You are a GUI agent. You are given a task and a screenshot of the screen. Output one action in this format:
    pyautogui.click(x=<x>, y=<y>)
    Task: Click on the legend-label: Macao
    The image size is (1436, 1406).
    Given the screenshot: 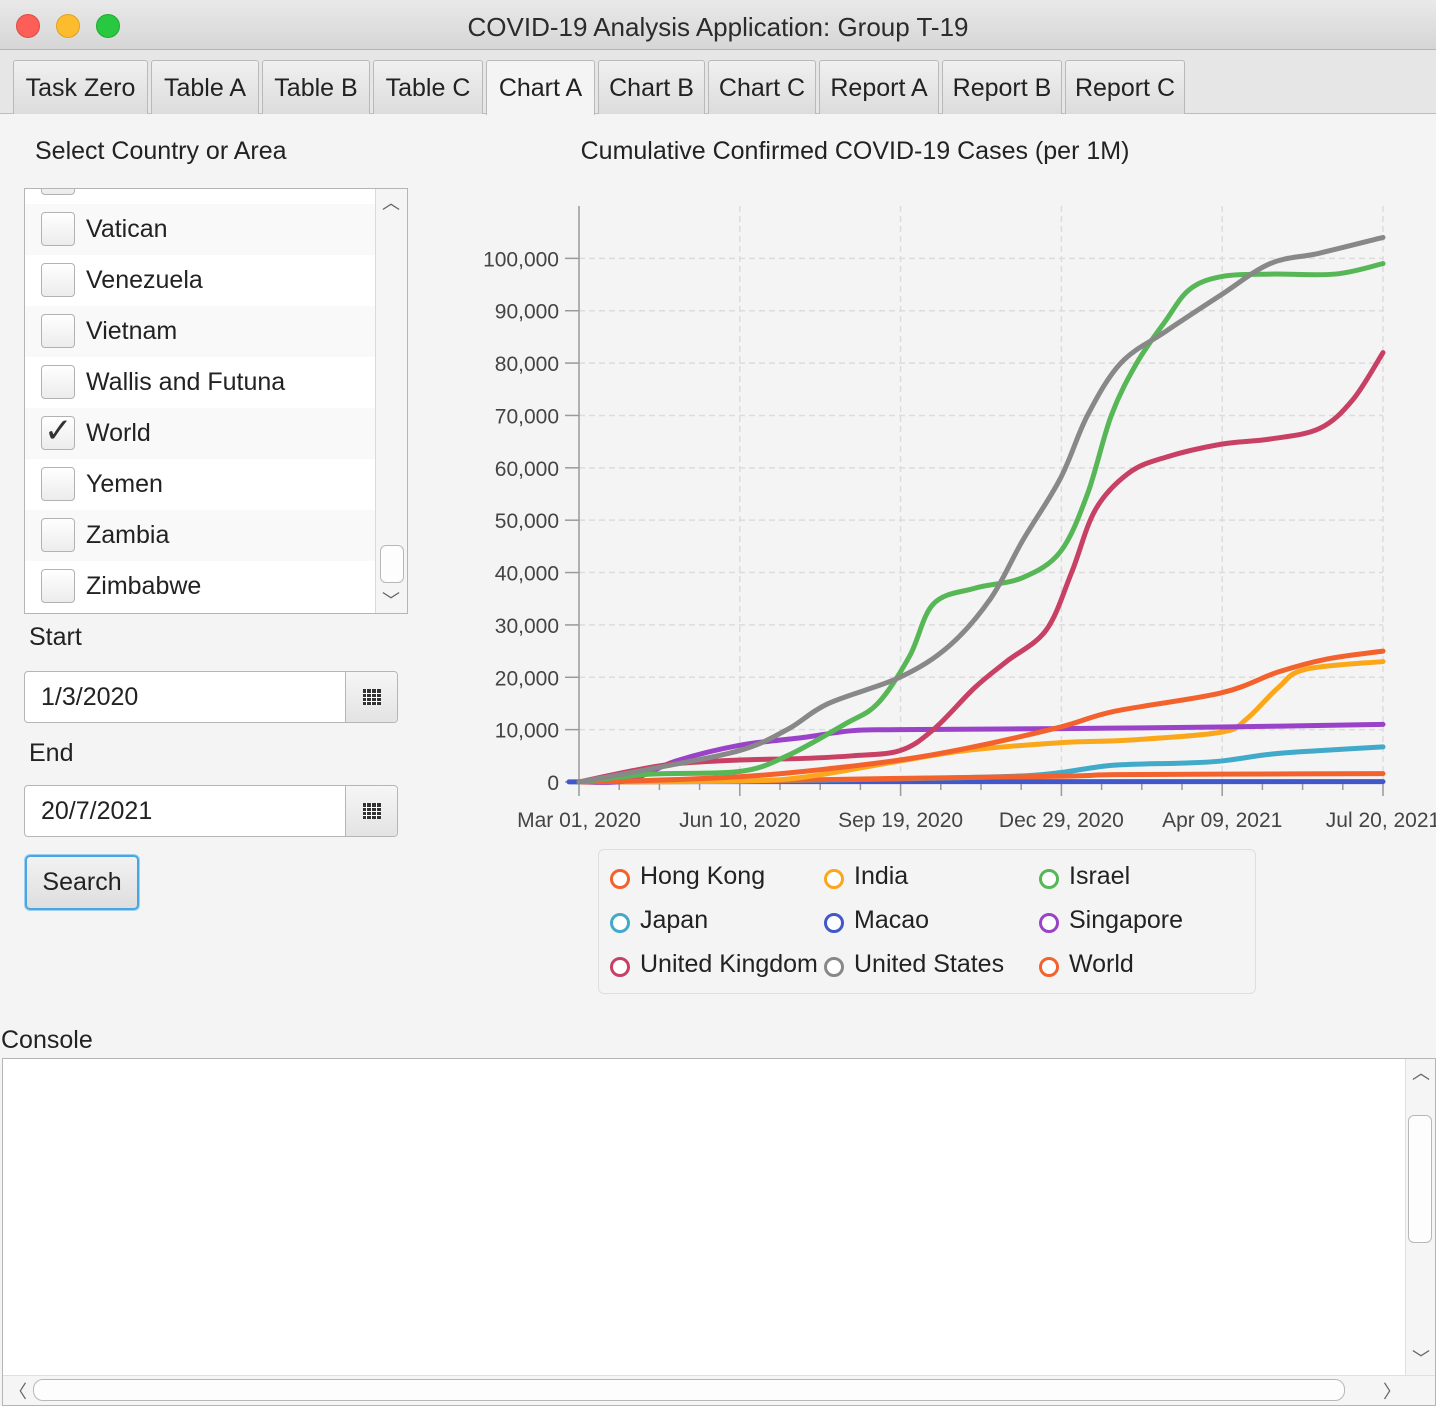 What is the action you would take?
    pyautogui.click(x=892, y=920)
    